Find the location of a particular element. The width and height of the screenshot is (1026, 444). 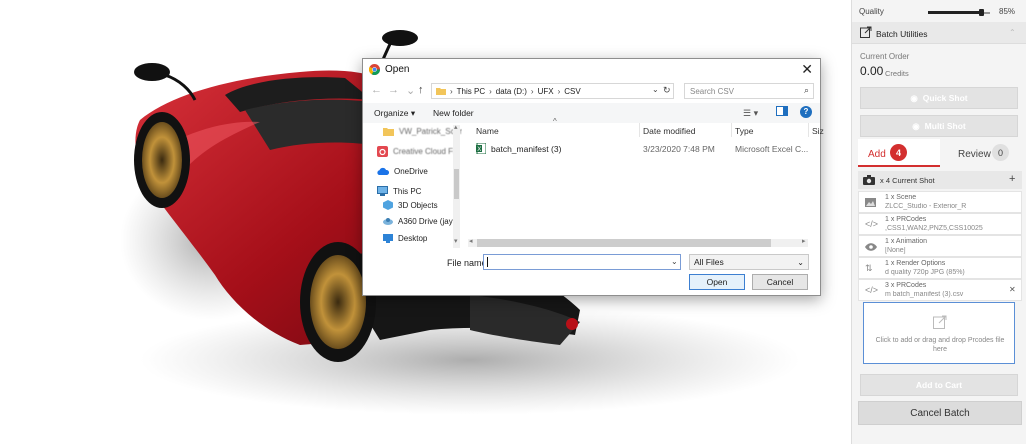

add-count-badge: 4 is located at coordinates (898, 152).